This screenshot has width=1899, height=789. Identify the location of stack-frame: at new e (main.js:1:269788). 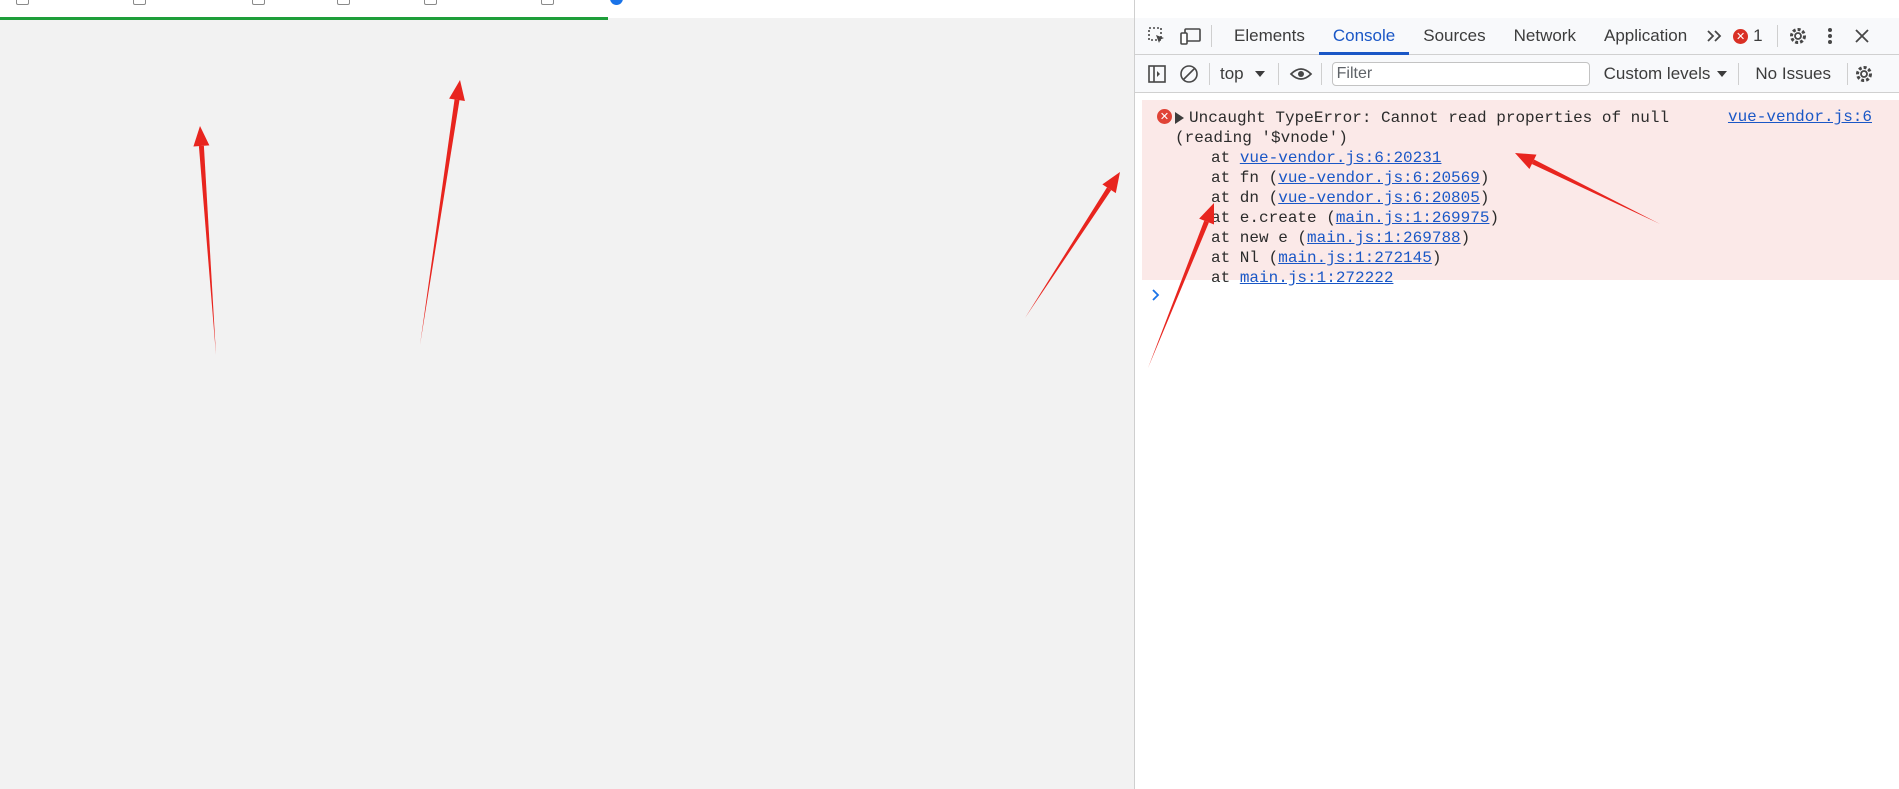
(1422, 238).